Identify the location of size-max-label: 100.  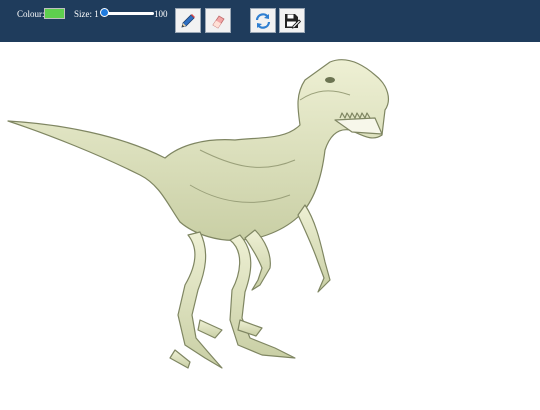
(161, 14).